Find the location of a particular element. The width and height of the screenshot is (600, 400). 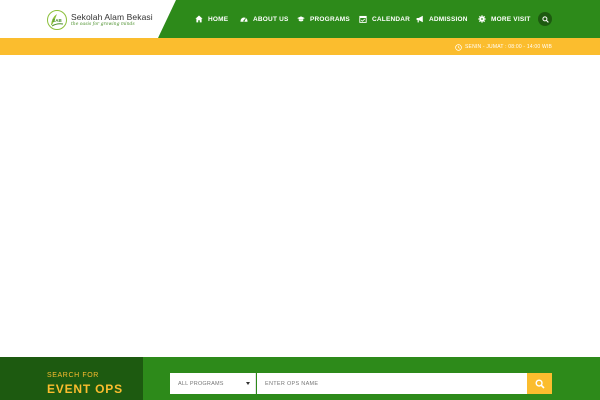

nav-item-calendar: CALENDAR is located at coordinates (384, 19).